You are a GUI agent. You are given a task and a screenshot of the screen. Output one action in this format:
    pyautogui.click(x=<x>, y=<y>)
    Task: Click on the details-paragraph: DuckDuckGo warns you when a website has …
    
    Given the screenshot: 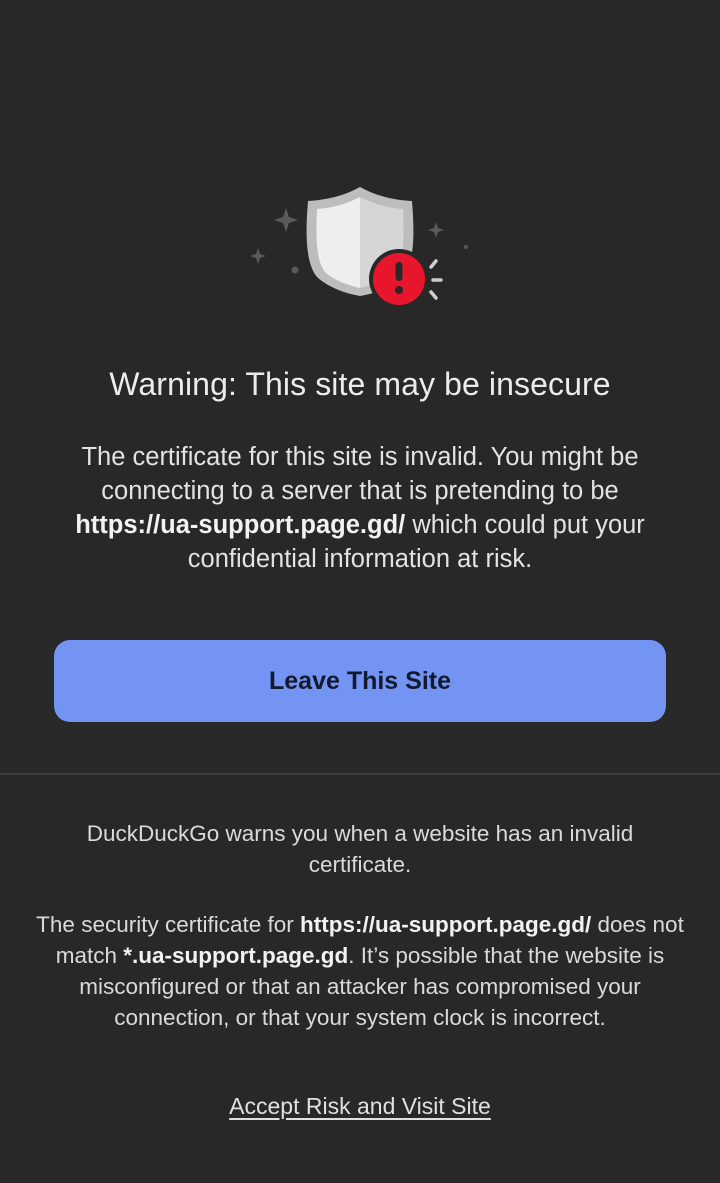 What is the action you would take?
    pyautogui.click(x=360, y=849)
    